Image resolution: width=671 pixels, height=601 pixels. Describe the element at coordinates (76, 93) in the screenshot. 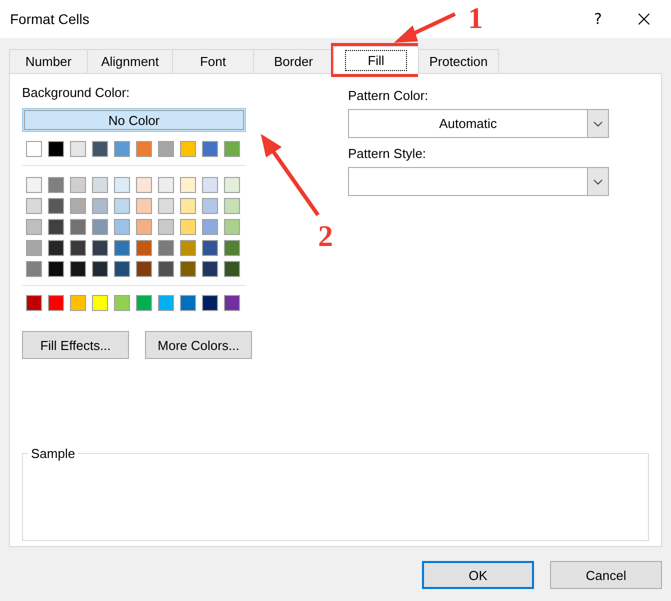

I see `field-label: Background Color:` at that location.